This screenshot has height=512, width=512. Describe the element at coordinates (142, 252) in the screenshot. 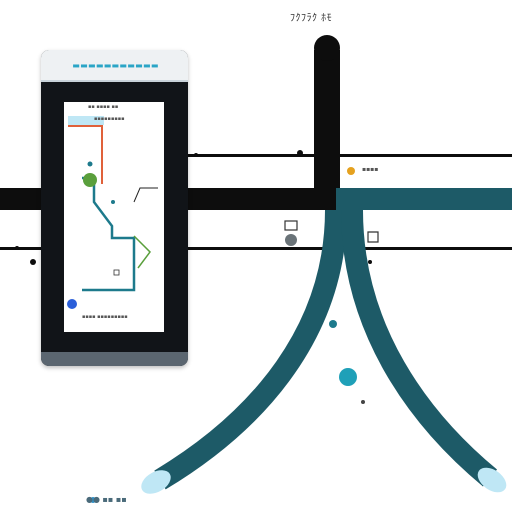

I see `route-green` at that location.